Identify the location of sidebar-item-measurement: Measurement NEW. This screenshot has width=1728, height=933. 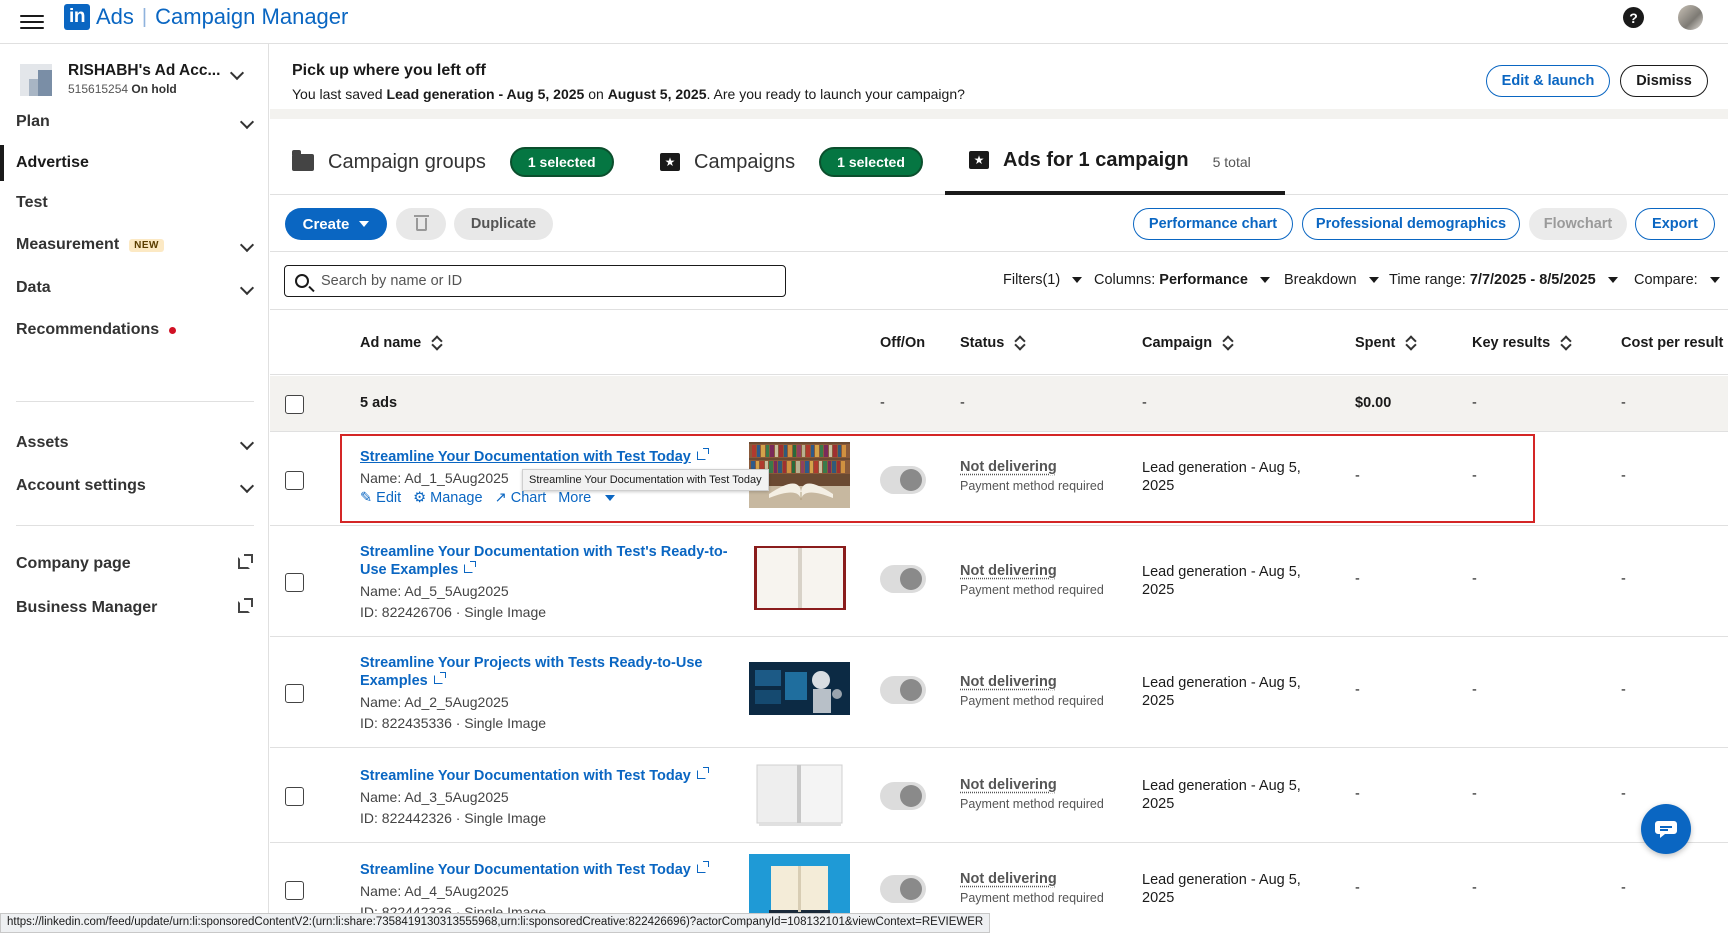
(134, 245).